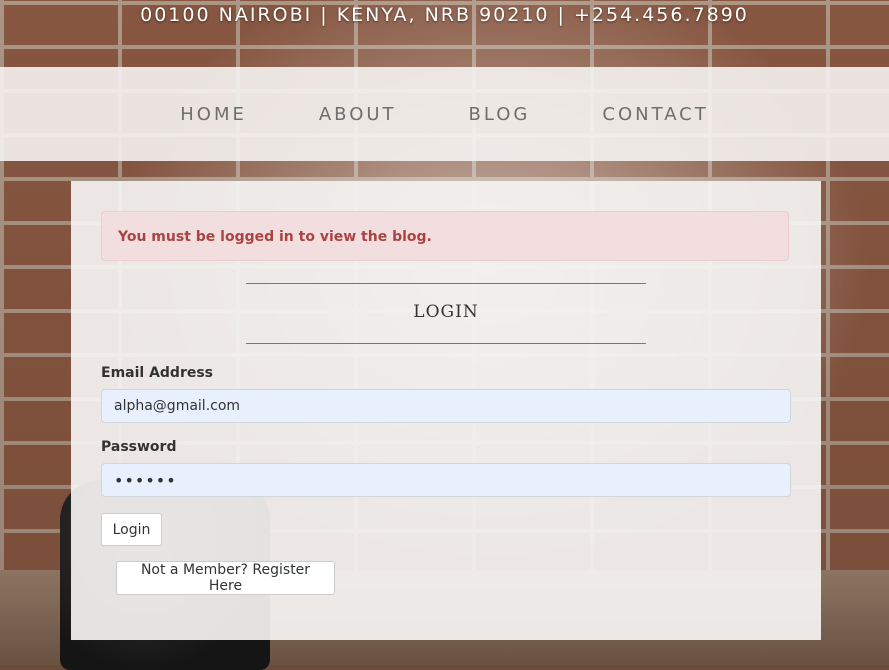  What do you see at coordinates (444, 114) in the screenshot?
I see `main-navigation: HOME ABOUT BLOG CONTACT` at bounding box center [444, 114].